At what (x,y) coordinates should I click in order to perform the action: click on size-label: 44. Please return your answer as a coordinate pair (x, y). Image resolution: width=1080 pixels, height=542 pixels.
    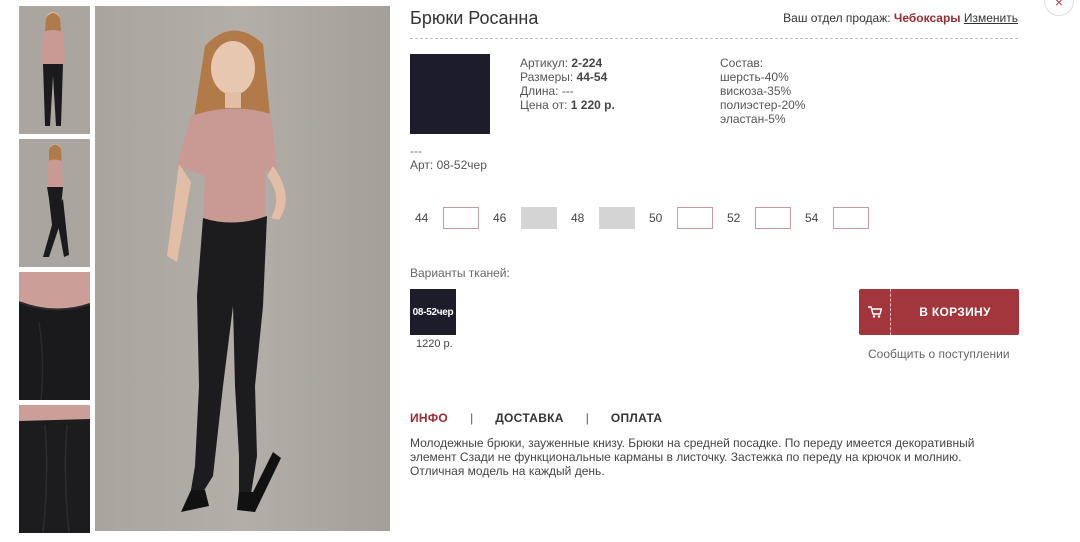
    Looking at the image, I should click on (422, 218).